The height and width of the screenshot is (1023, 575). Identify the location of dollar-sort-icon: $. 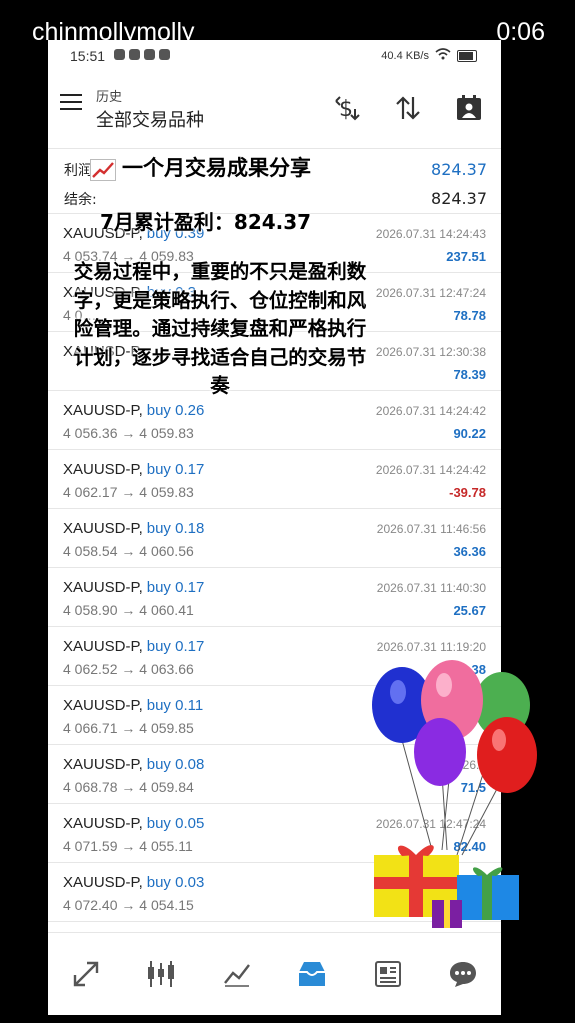
(347, 108).